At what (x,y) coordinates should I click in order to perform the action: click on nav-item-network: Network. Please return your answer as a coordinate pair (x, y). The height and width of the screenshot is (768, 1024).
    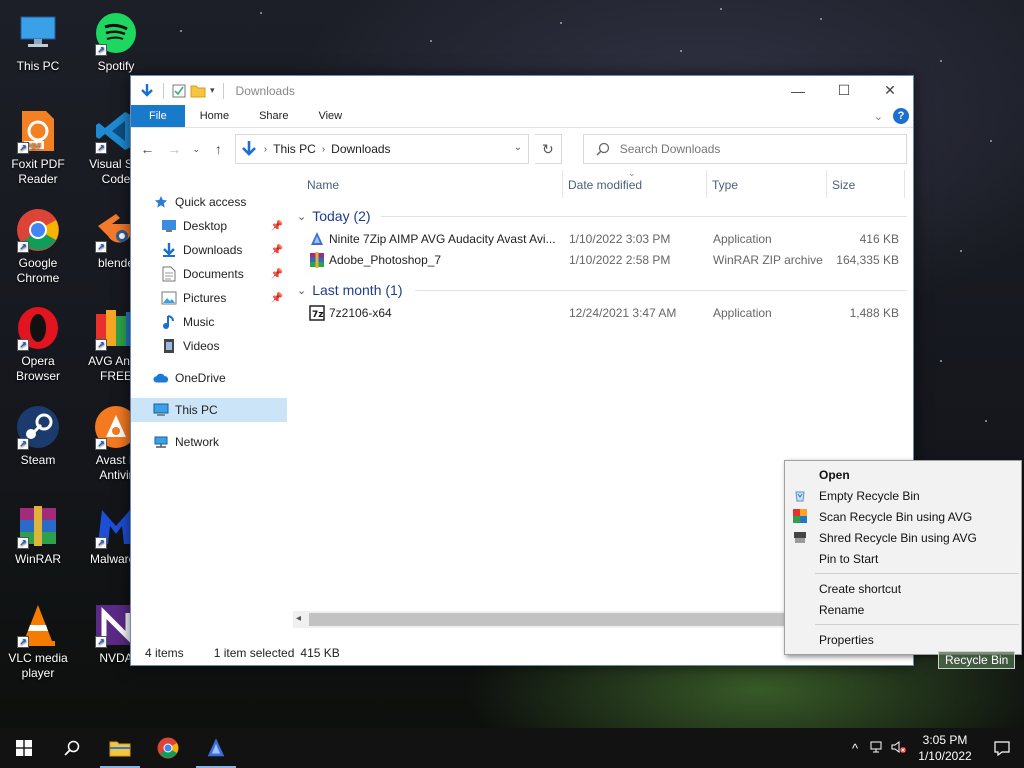
    Looking at the image, I should click on (209, 442).